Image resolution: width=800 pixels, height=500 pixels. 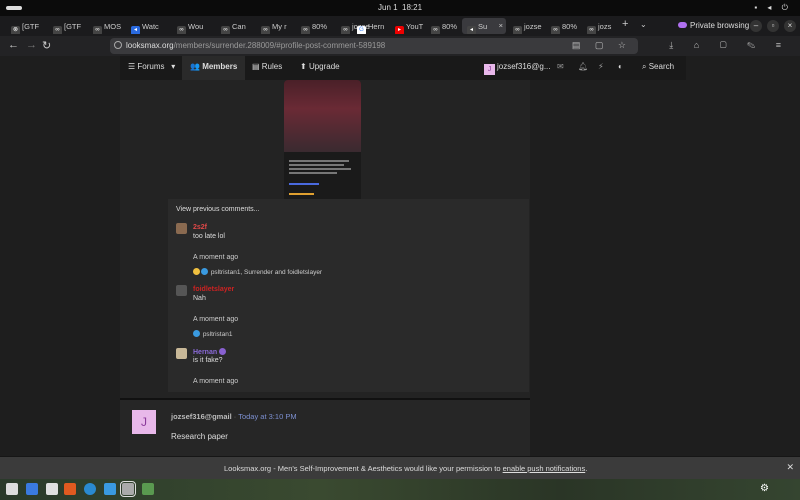 I want to click on youtube-icon: ▸, so click(x=399, y=30).